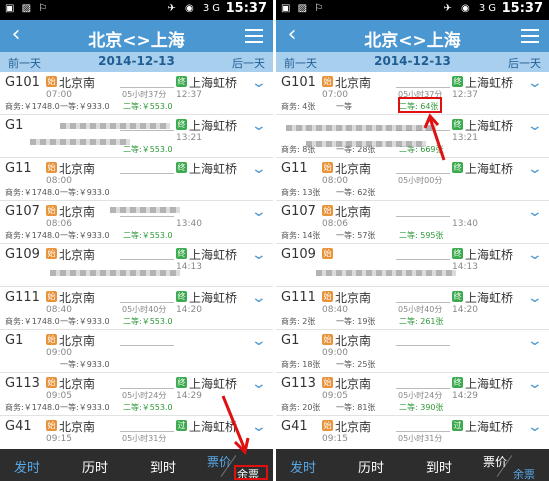  I want to click on end-badge: 过, so click(457, 425).